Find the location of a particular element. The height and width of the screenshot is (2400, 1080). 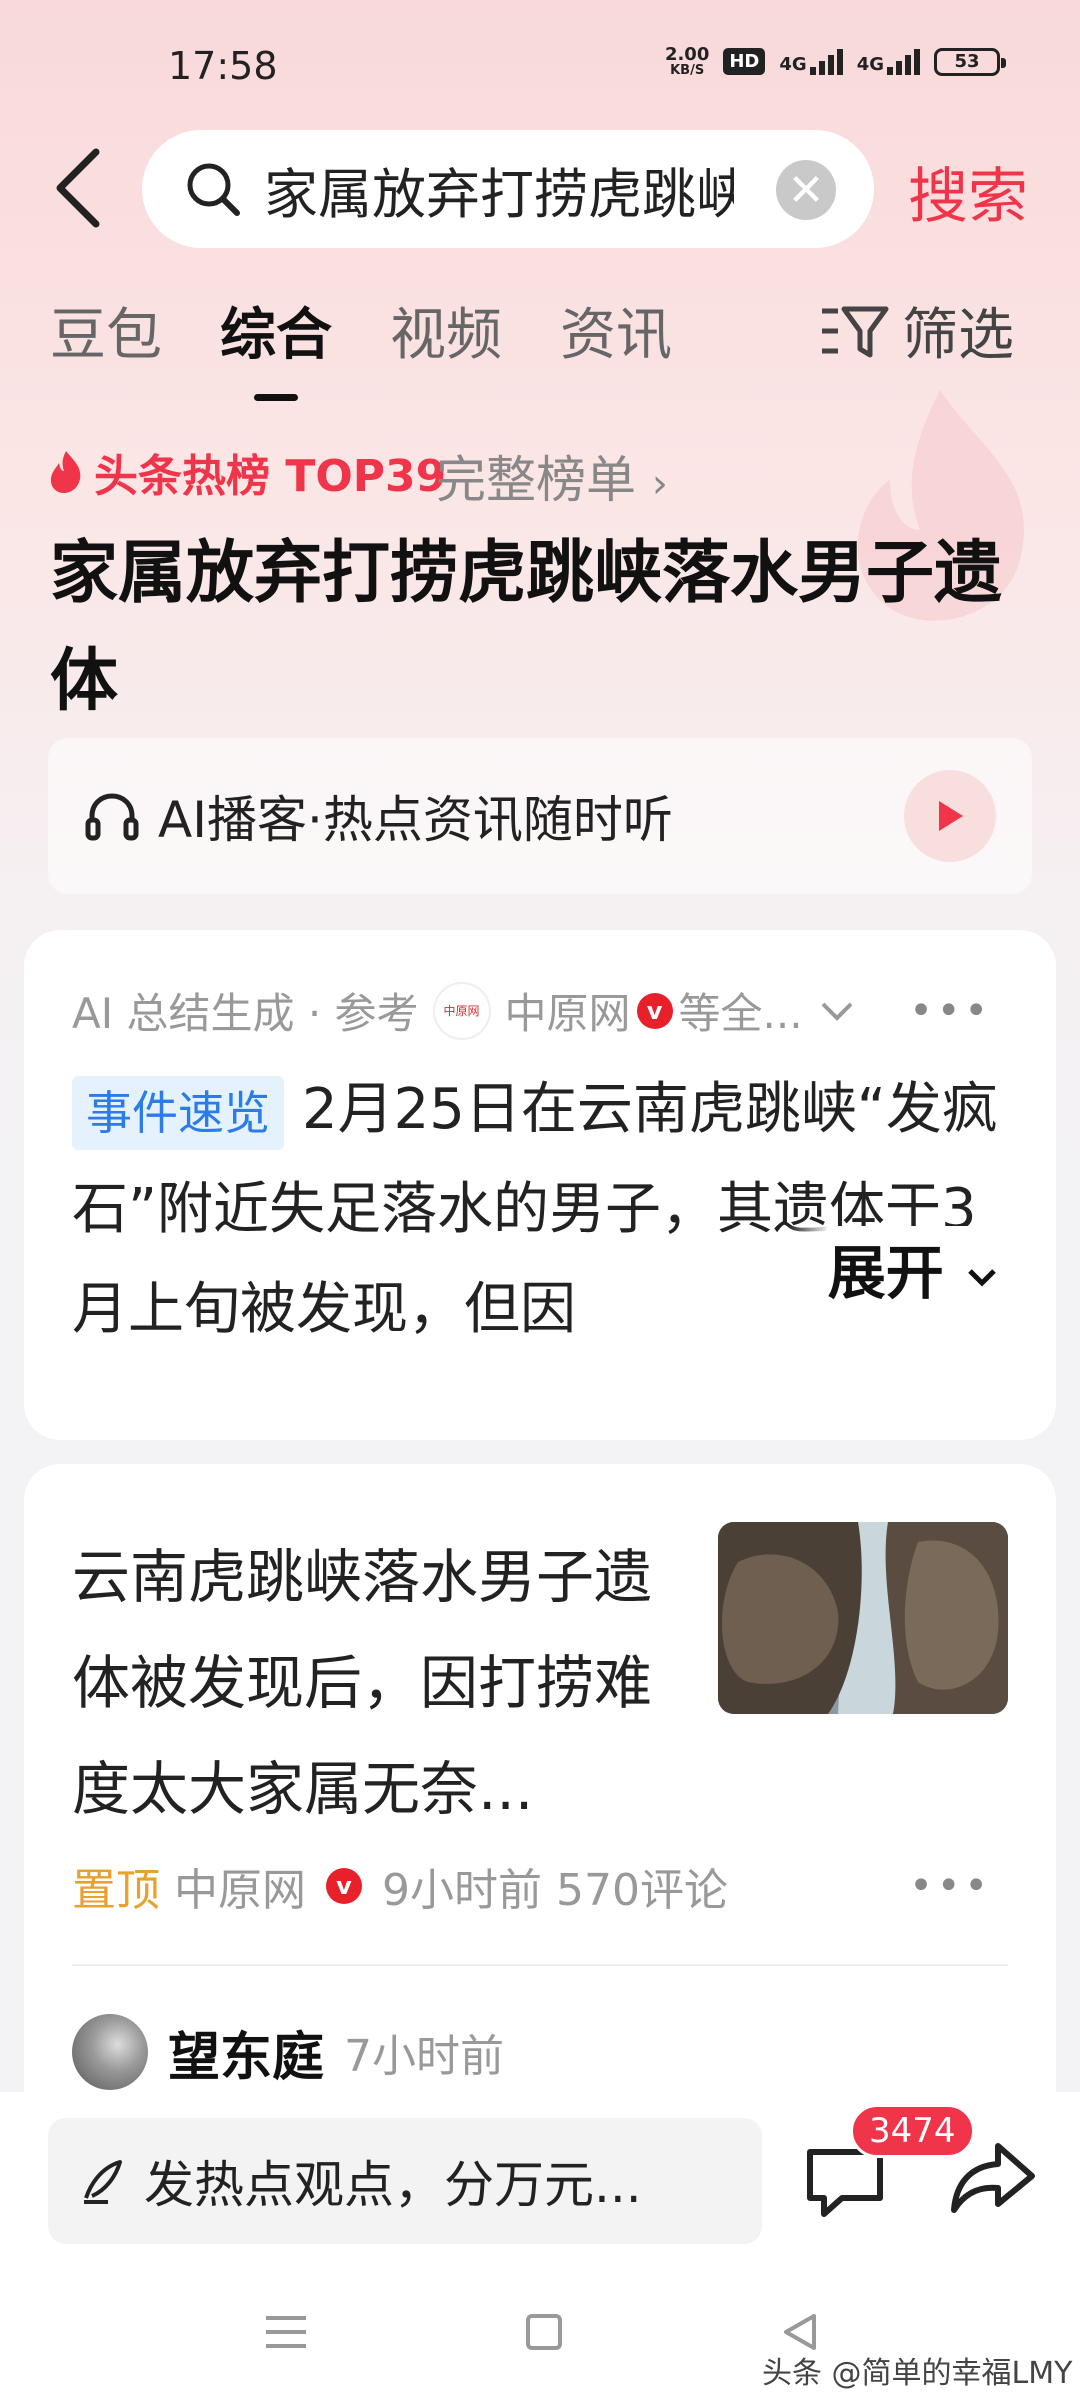

play-icon is located at coordinates (951, 816).